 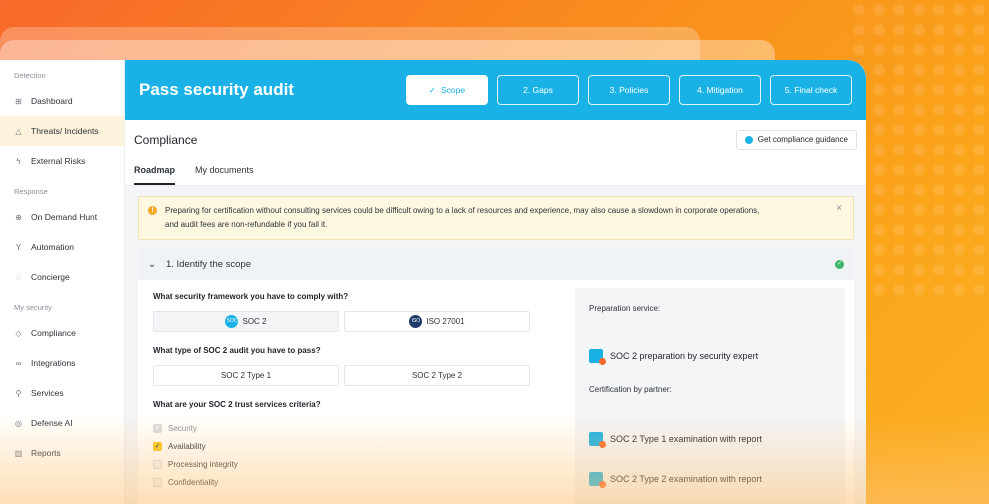 I want to click on sidebar-section-my-security: My security, so click(x=33, y=307).